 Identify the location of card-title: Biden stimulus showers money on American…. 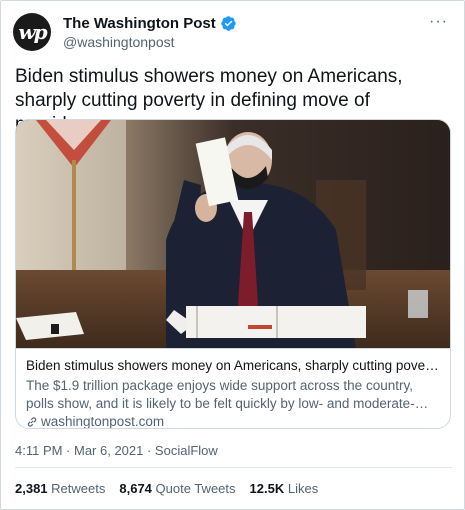
(234, 366).